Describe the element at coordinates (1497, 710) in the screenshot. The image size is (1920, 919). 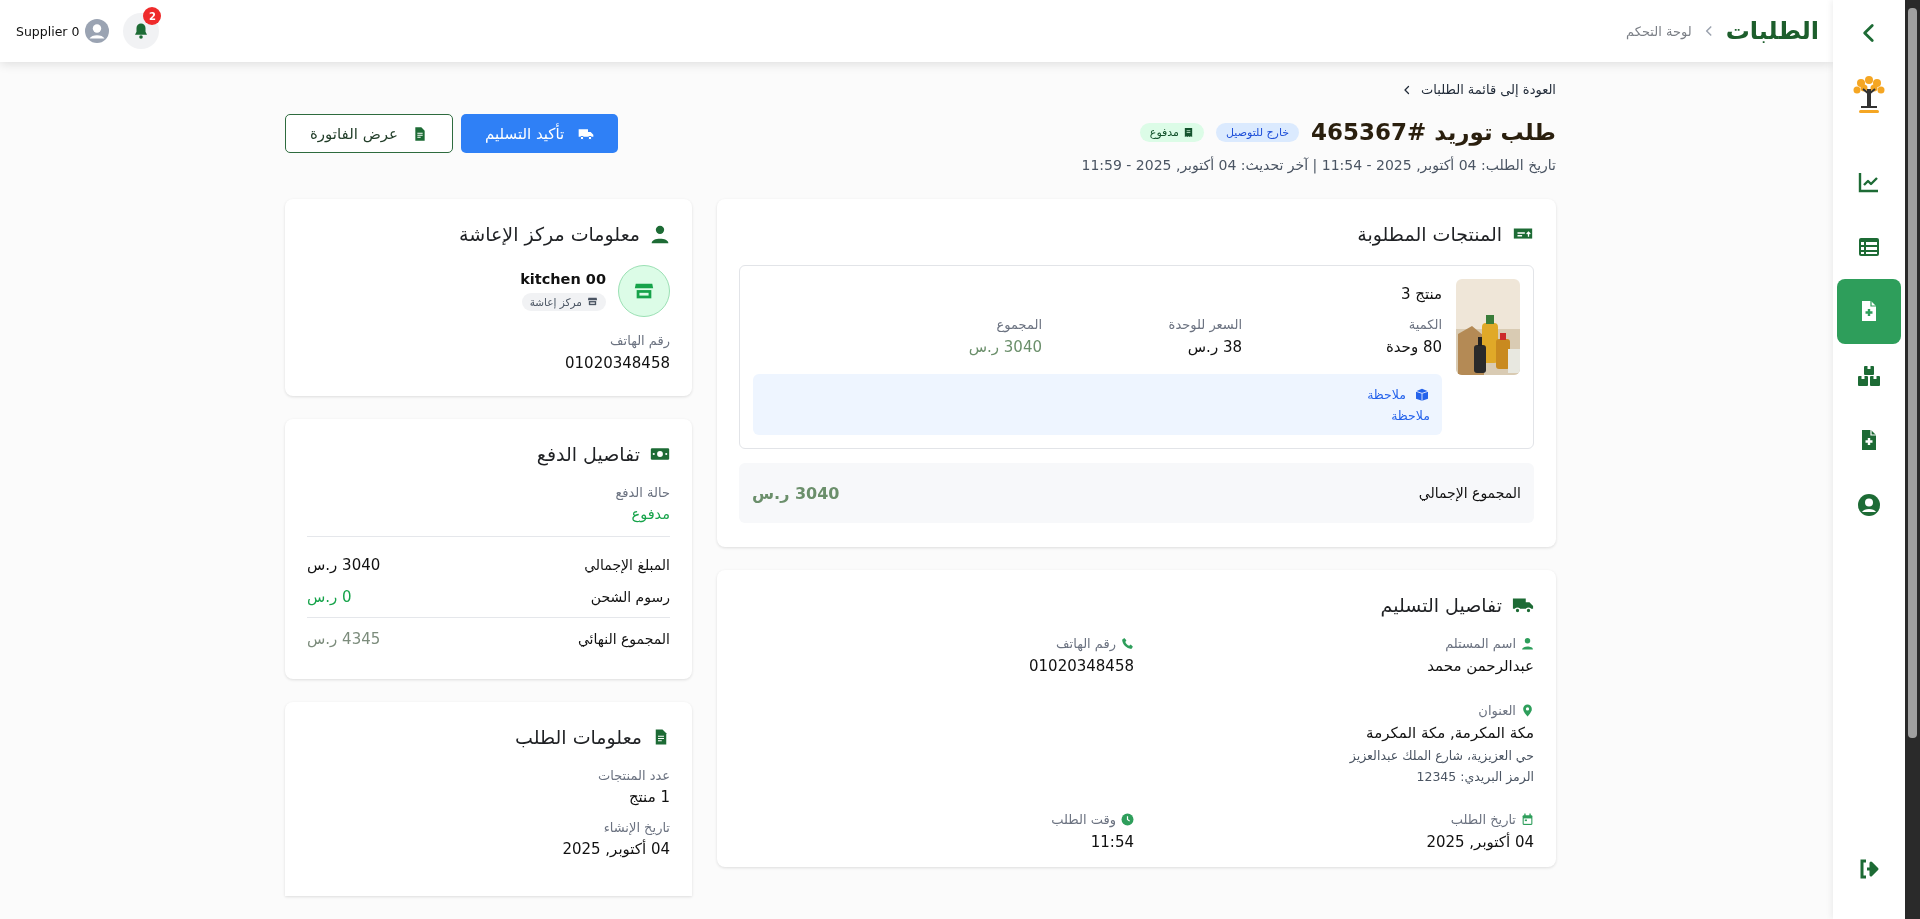
I see `field-label: العنوان` at that location.